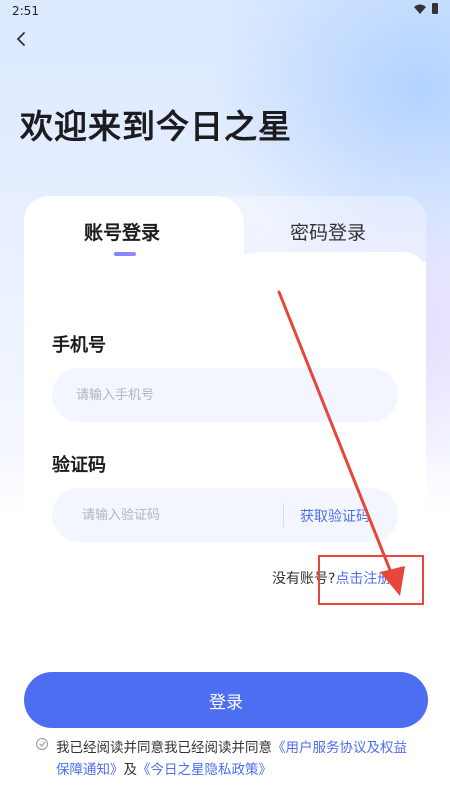 This screenshot has width=450, height=800. What do you see at coordinates (420, 9) in the screenshot?
I see `wifi-icon` at bounding box center [420, 9].